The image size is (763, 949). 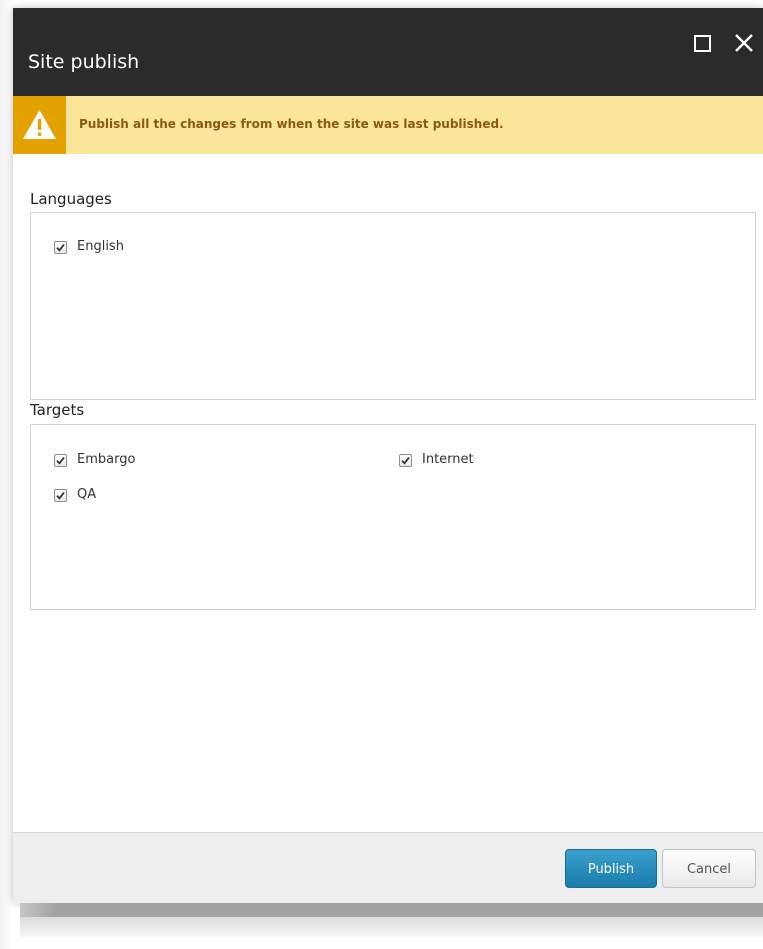 What do you see at coordinates (75, 495) in the screenshot?
I see `target-option-qa: QA` at bounding box center [75, 495].